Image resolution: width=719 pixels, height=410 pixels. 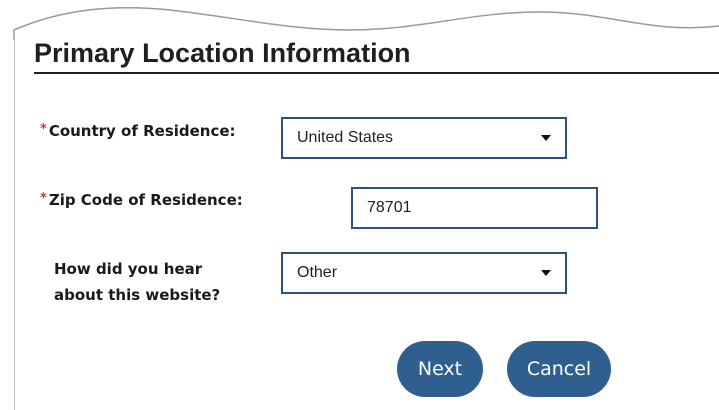 I want to click on next-button: Next, so click(x=440, y=369).